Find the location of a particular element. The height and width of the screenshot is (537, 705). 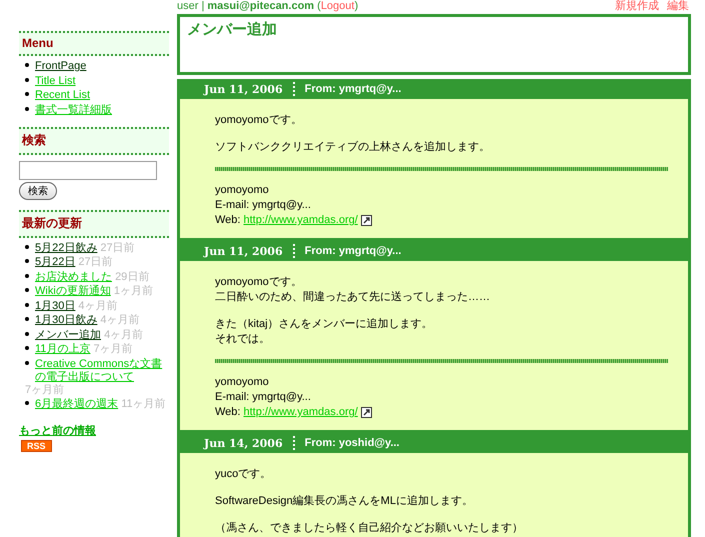

logout-link: Logout is located at coordinates (337, 6).